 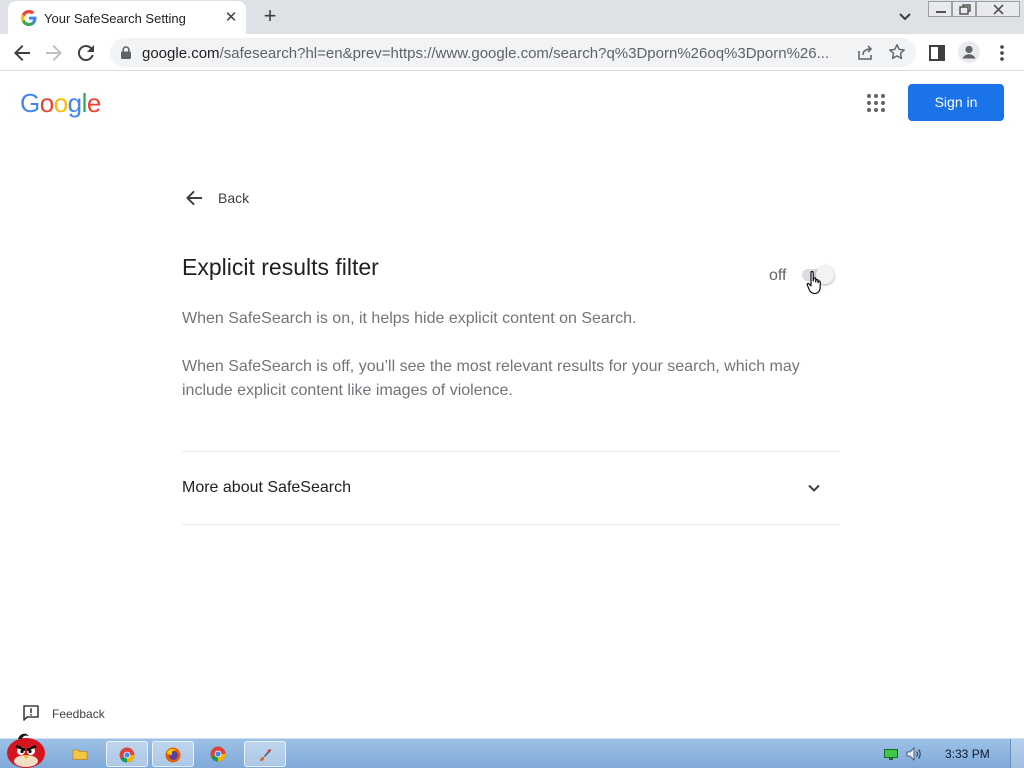 I want to click on taskbar-chrome, so click(x=127, y=754).